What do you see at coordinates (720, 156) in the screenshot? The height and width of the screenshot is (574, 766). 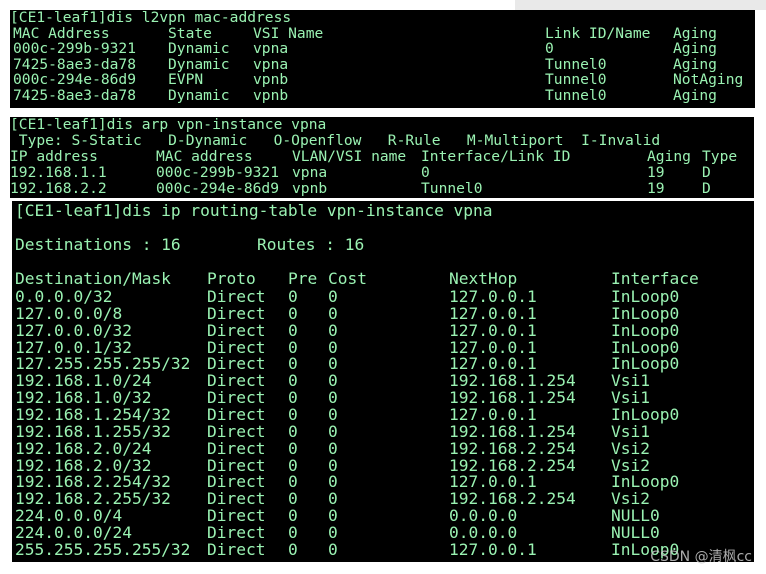 I see `col-type: Type` at bounding box center [720, 156].